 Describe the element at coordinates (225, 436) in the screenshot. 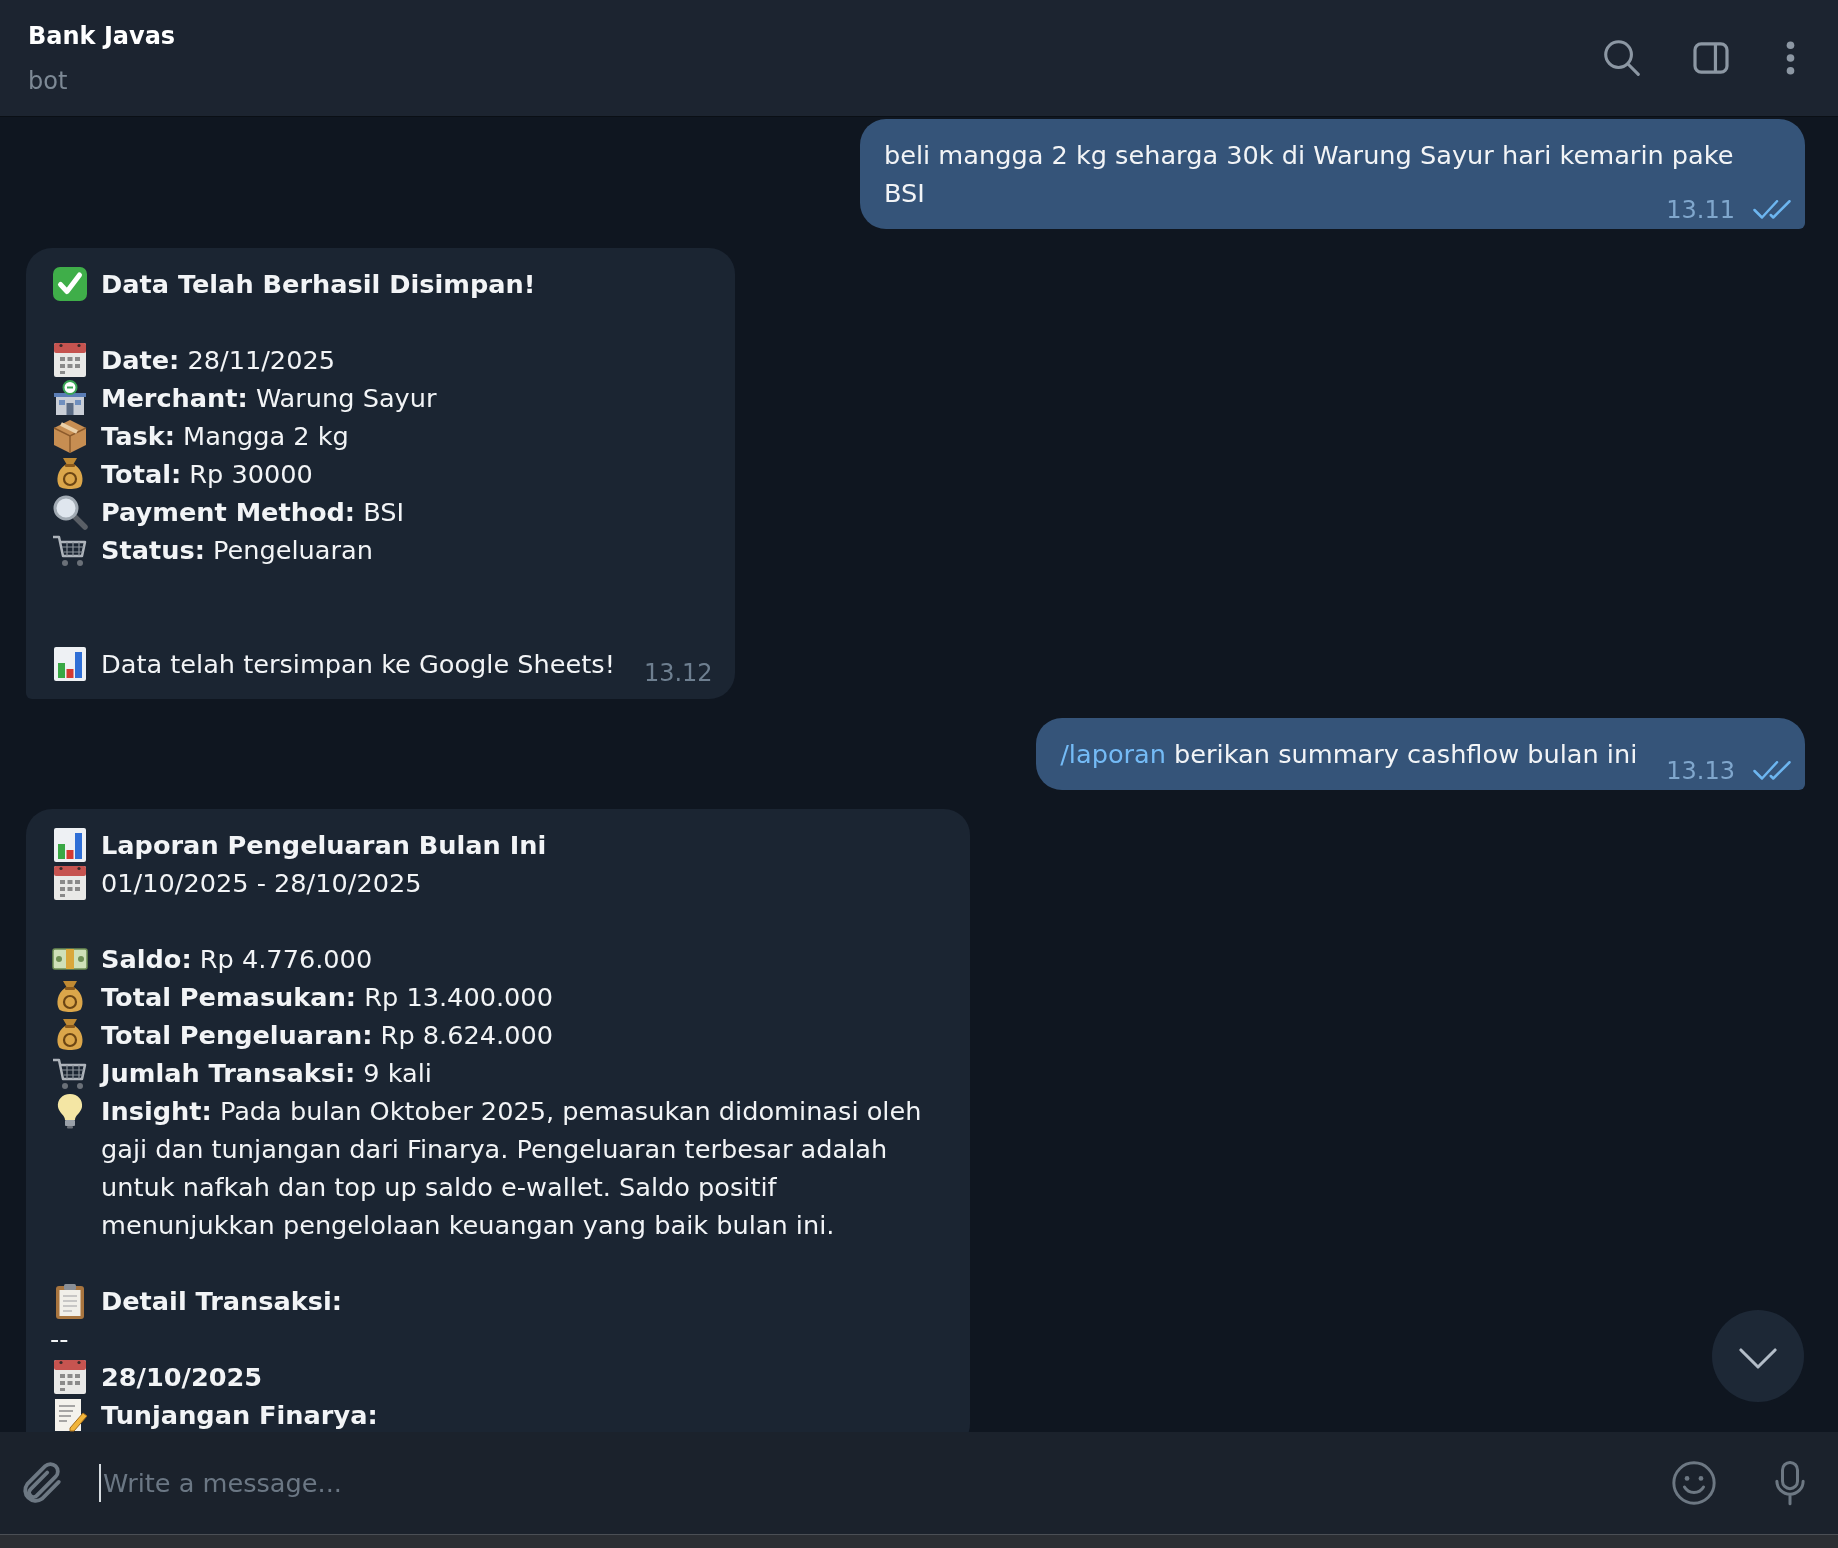

I see `message-line: Task: Mangga 2 kg` at that location.